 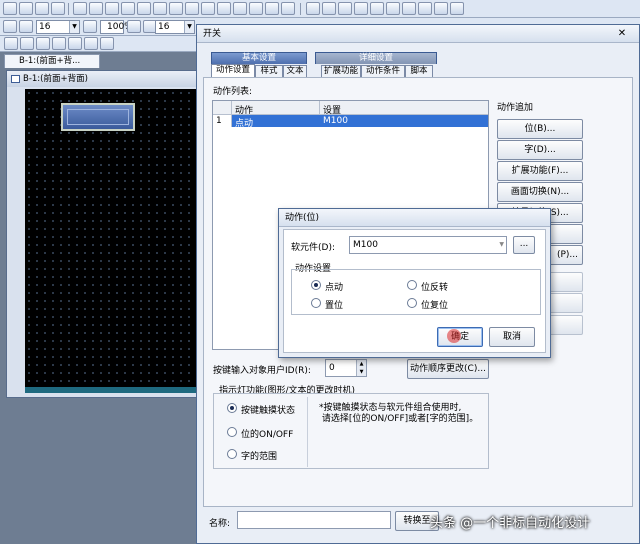 What do you see at coordinates (346, 368) in the screenshot?
I see `user-id-spinner: 0 ▲ ▼` at bounding box center [346, 368].